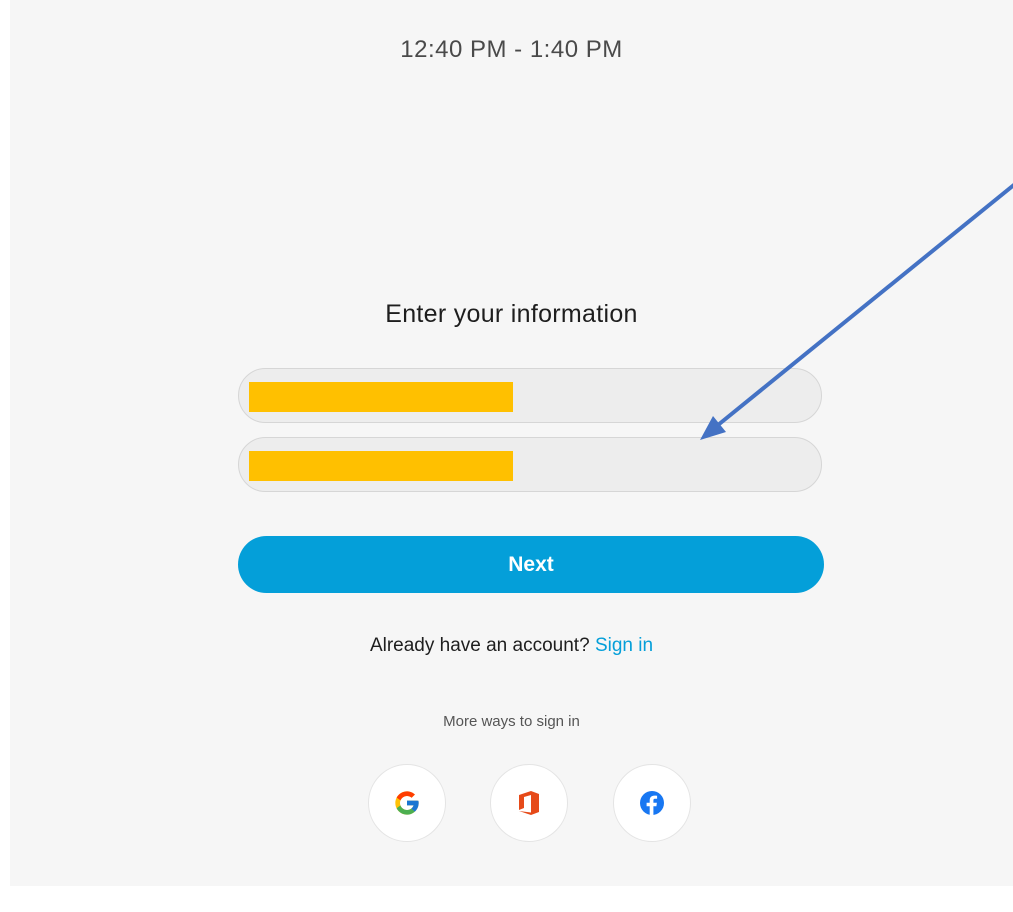 This screenshot has height=912, width=1013. I want to click on more-ways-label: More ways to sign in, so click(511, 721).